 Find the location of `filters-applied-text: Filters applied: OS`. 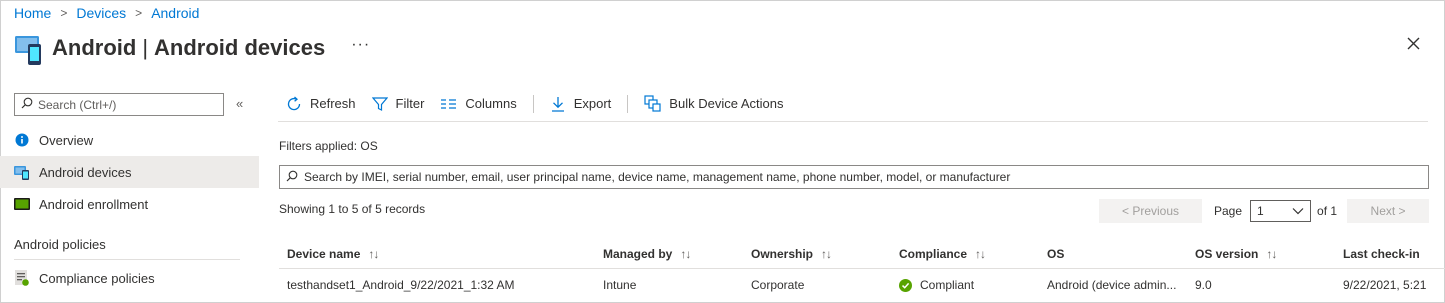

filters-applied-text: Filters applied: OS is located at coordinates (328, 146).